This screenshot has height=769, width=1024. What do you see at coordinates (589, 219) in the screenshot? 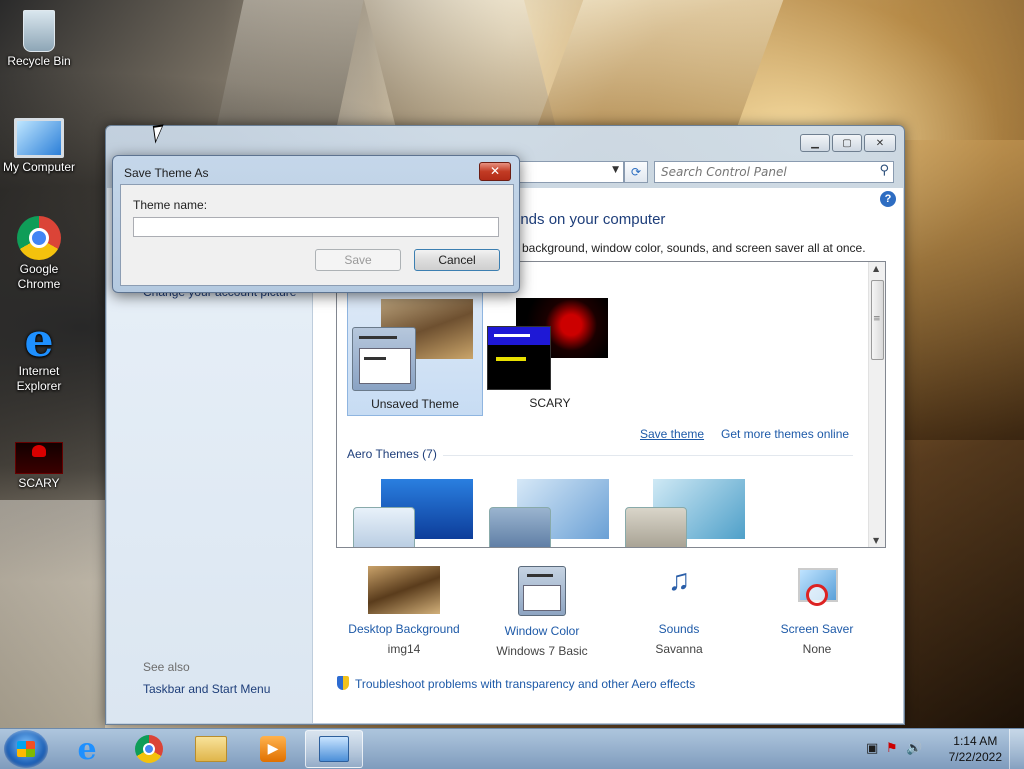
I see `page-title: unds on your computer` at bounding box center [589, 219].